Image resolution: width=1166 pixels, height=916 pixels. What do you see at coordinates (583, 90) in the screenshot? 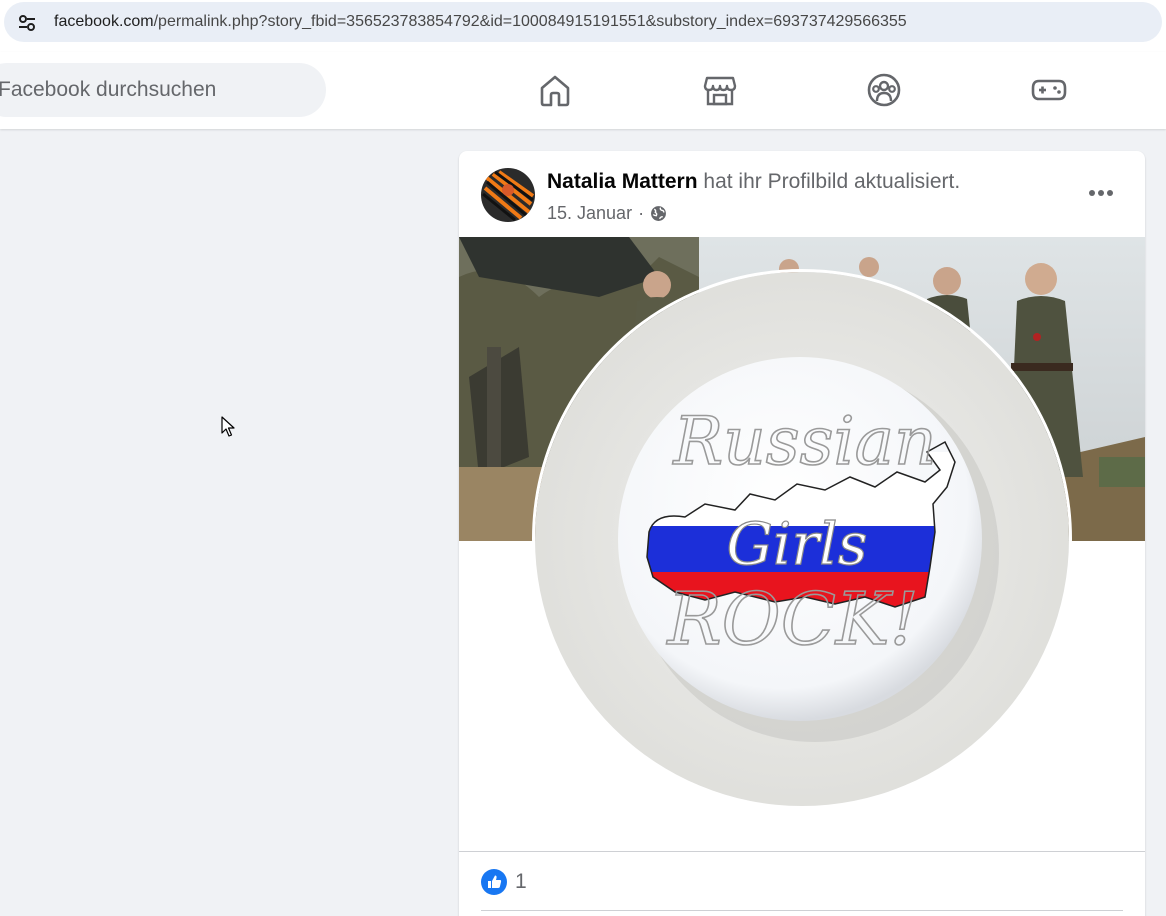
I see `facebook-top-bar` at bounding box center [583, 90].